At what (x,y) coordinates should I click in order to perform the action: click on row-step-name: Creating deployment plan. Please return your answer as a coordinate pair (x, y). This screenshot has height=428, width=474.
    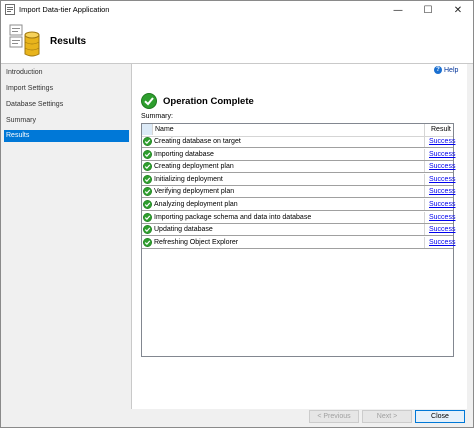
    Looking at the image, I should click on (194, 167).